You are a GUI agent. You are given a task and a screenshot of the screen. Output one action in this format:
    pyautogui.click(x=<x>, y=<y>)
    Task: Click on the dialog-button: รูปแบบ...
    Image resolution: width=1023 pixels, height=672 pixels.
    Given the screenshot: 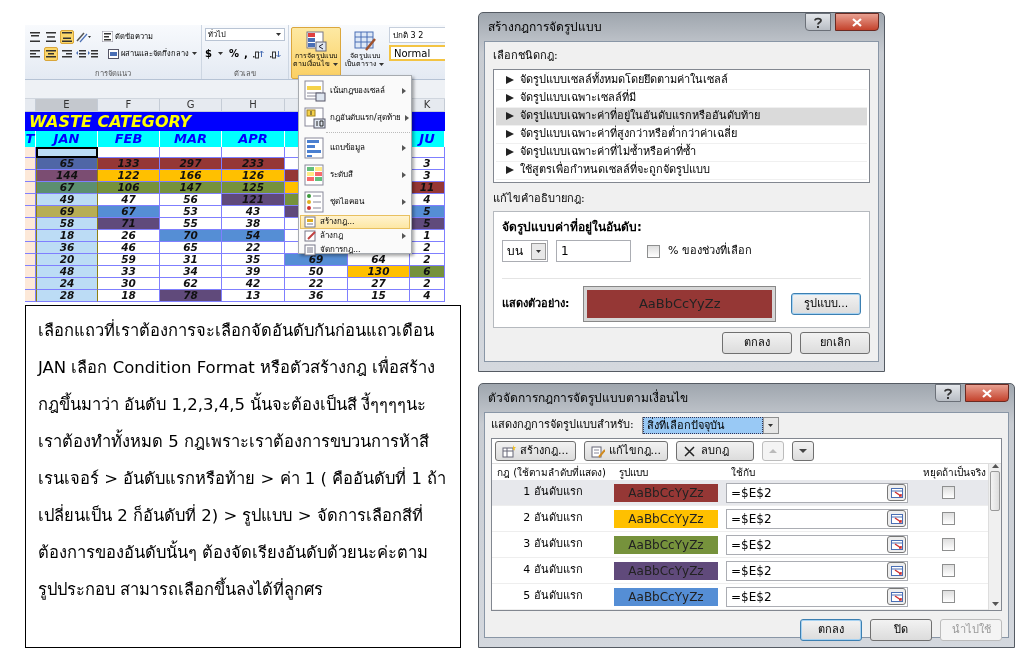 What is the action you would take?
    pyautogui.click(x=826, y=304)
    